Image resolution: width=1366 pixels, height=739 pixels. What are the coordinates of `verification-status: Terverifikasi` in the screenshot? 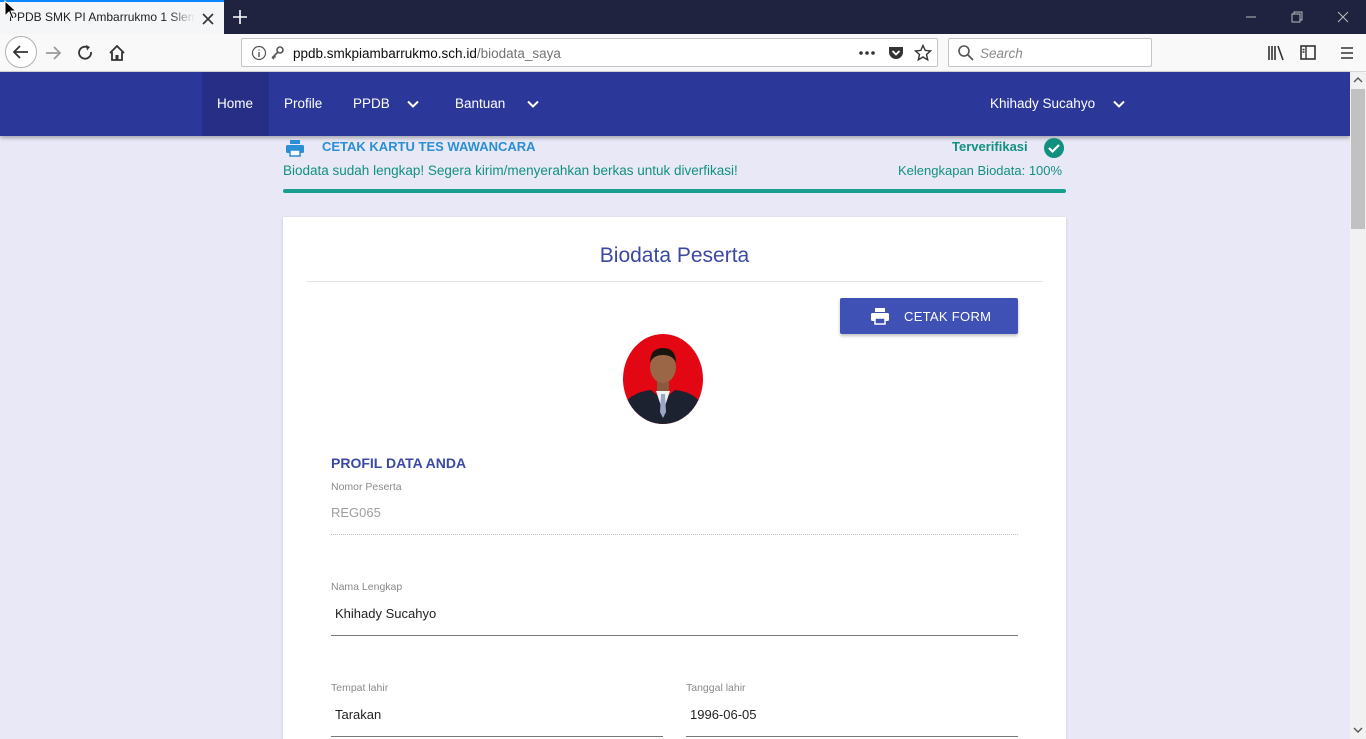 It's located at (990, 146).